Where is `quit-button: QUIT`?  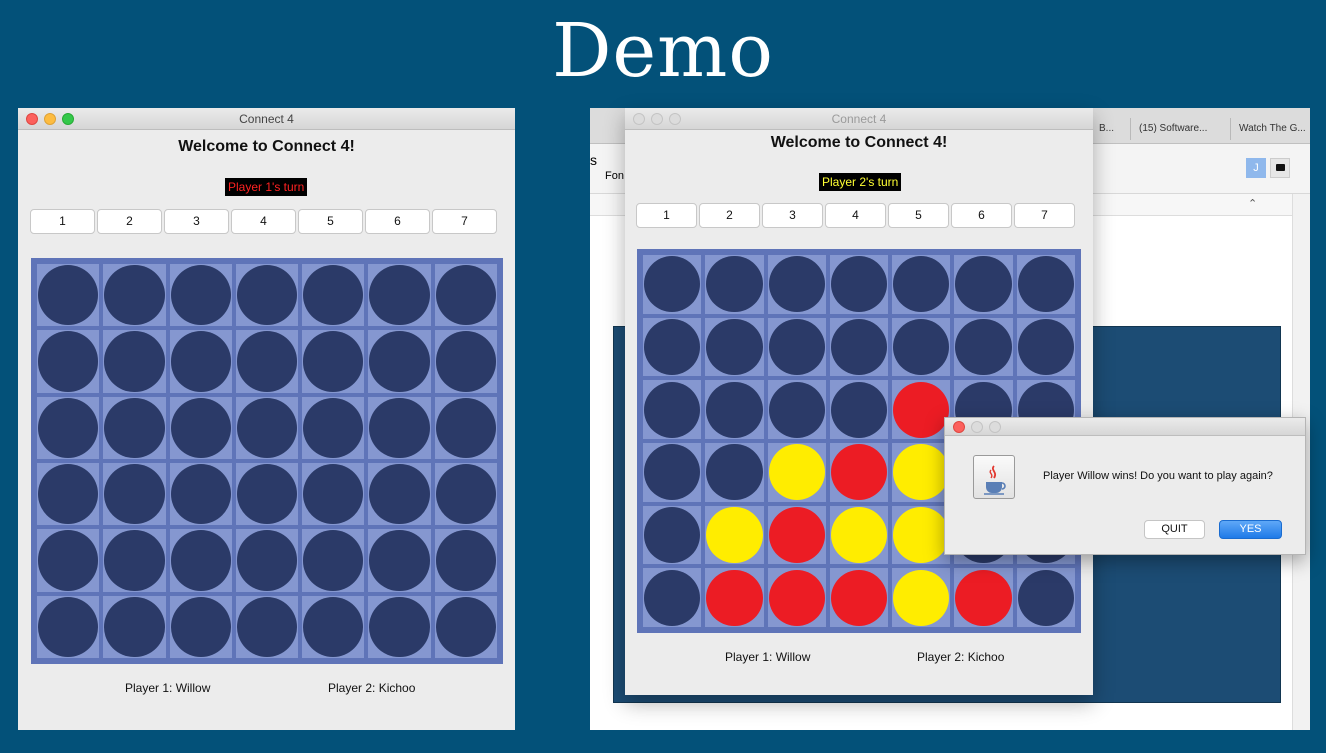
quit-button: QUIT is located at coordinates (1174, 529).